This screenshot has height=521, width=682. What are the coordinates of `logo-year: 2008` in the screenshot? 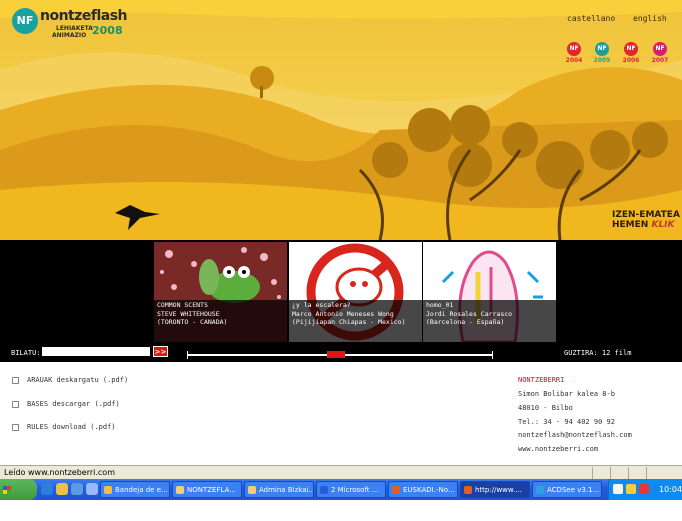 It's located at (107, 30).